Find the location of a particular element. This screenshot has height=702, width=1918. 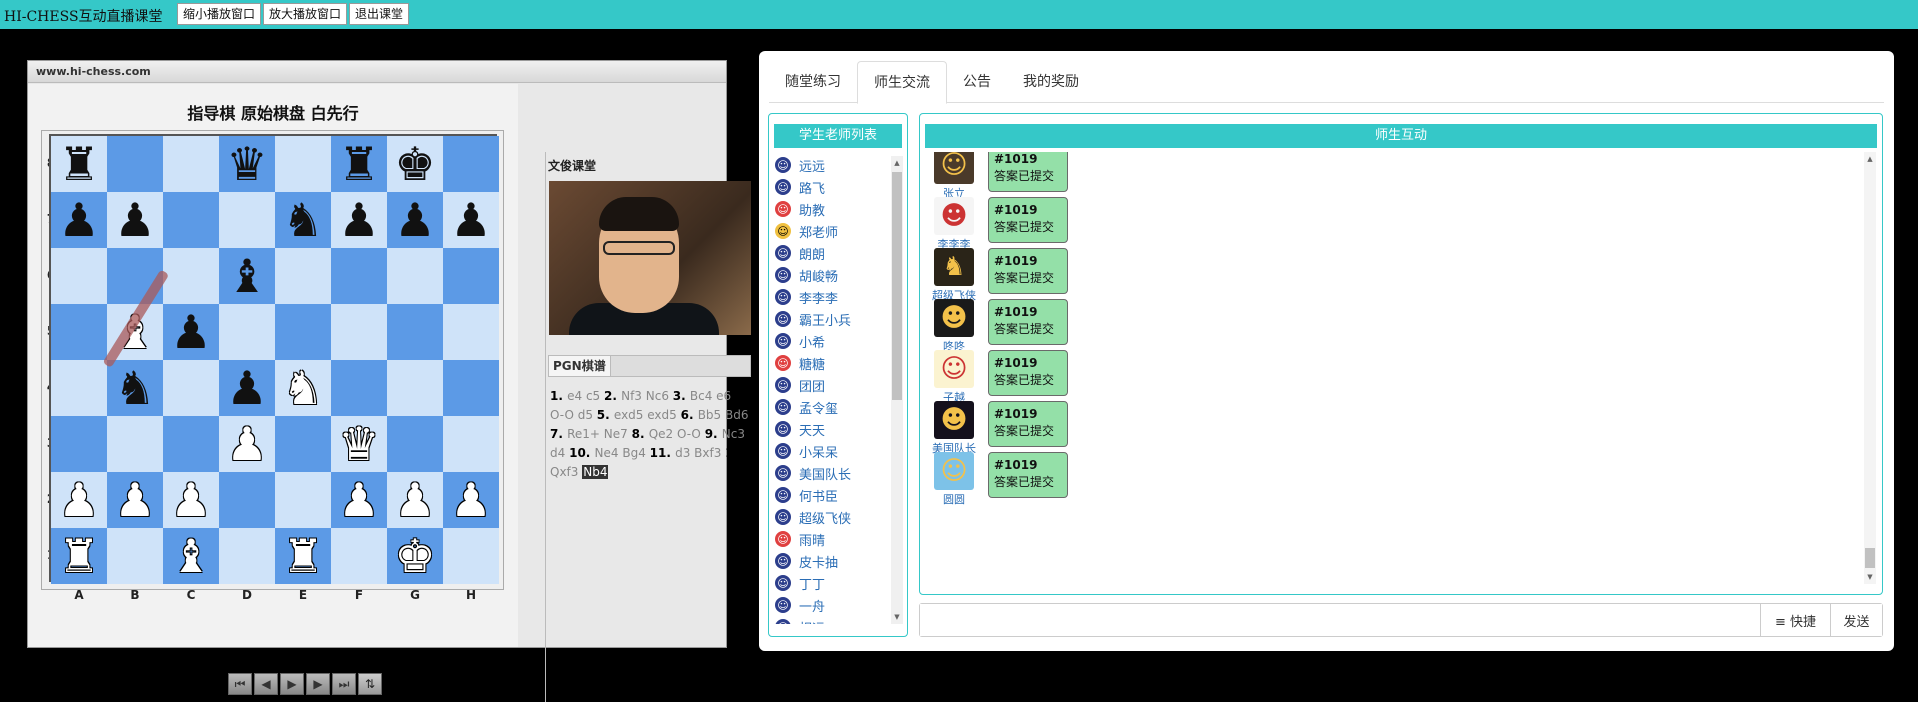

square-h7: ♟ is located at coordinates (471, 220).